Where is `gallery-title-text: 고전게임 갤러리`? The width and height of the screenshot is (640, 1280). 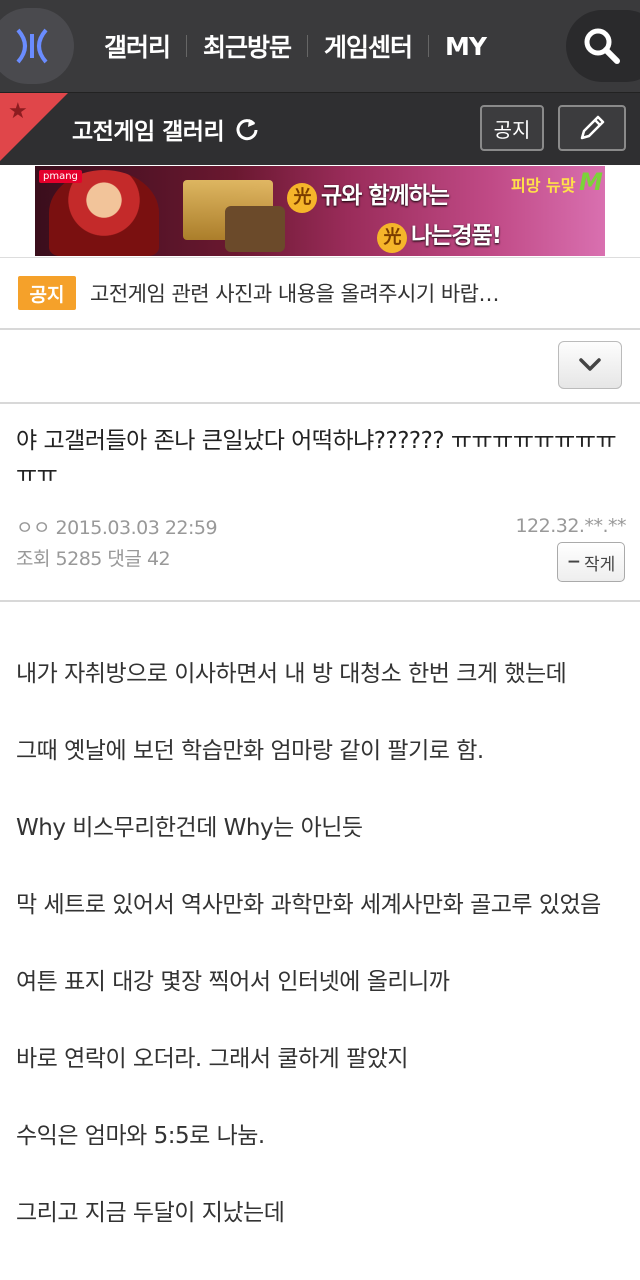
gallery-title-text: 고전게임 갤러리 is located at coordinates (148, 132).